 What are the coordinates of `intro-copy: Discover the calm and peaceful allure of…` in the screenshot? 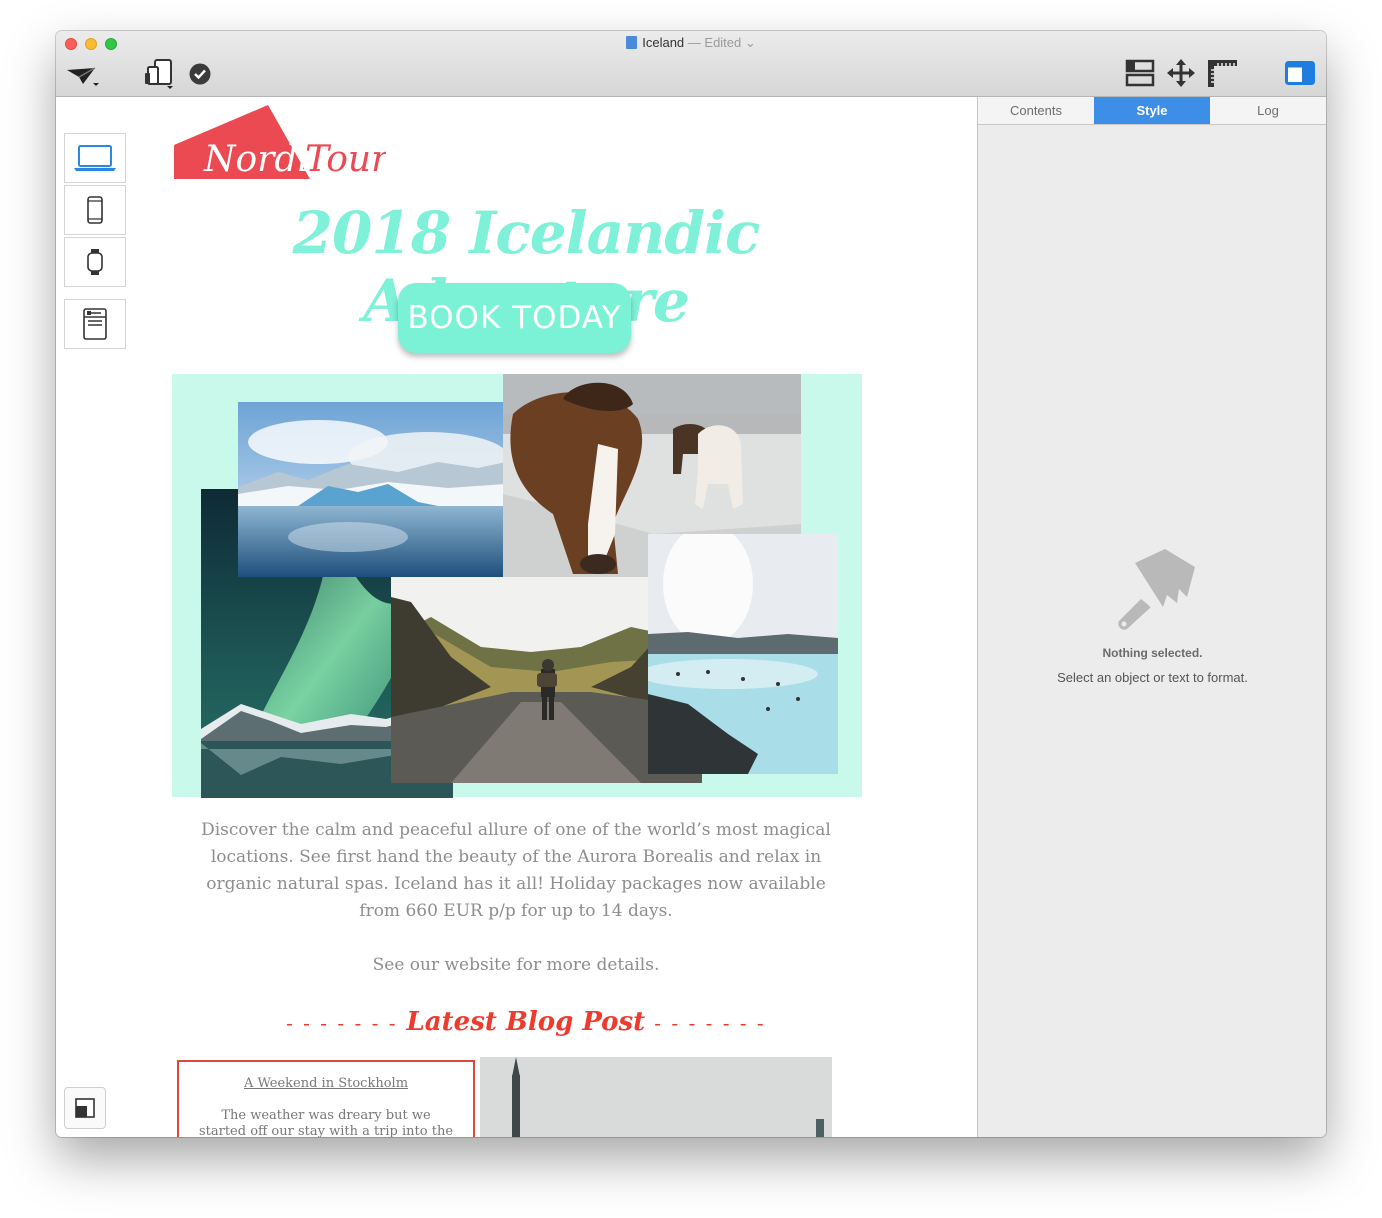 It's located at (516, 898).